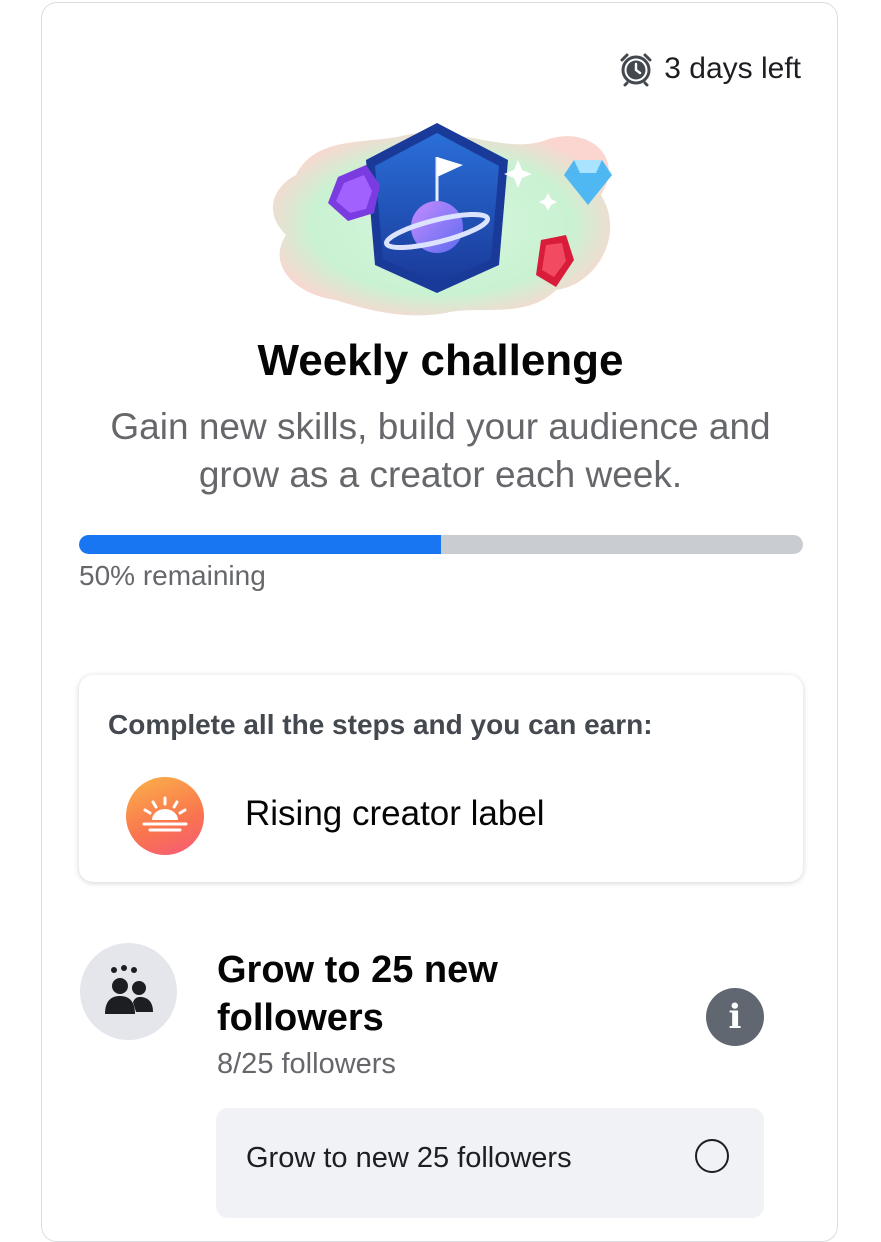 This screenshot has width=881, height=1242. What do you see at coordinates (409, 1158) in the screenshot?
I see `task-step-label: Grow to new 25 followers` at bounding box center [409, 1158].